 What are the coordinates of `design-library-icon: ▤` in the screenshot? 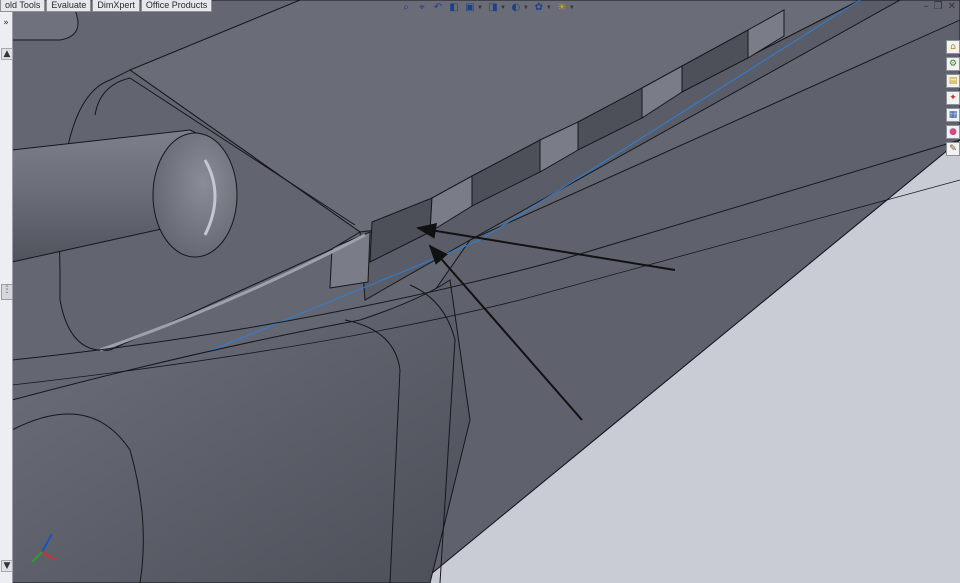 It's located at (953, 81).